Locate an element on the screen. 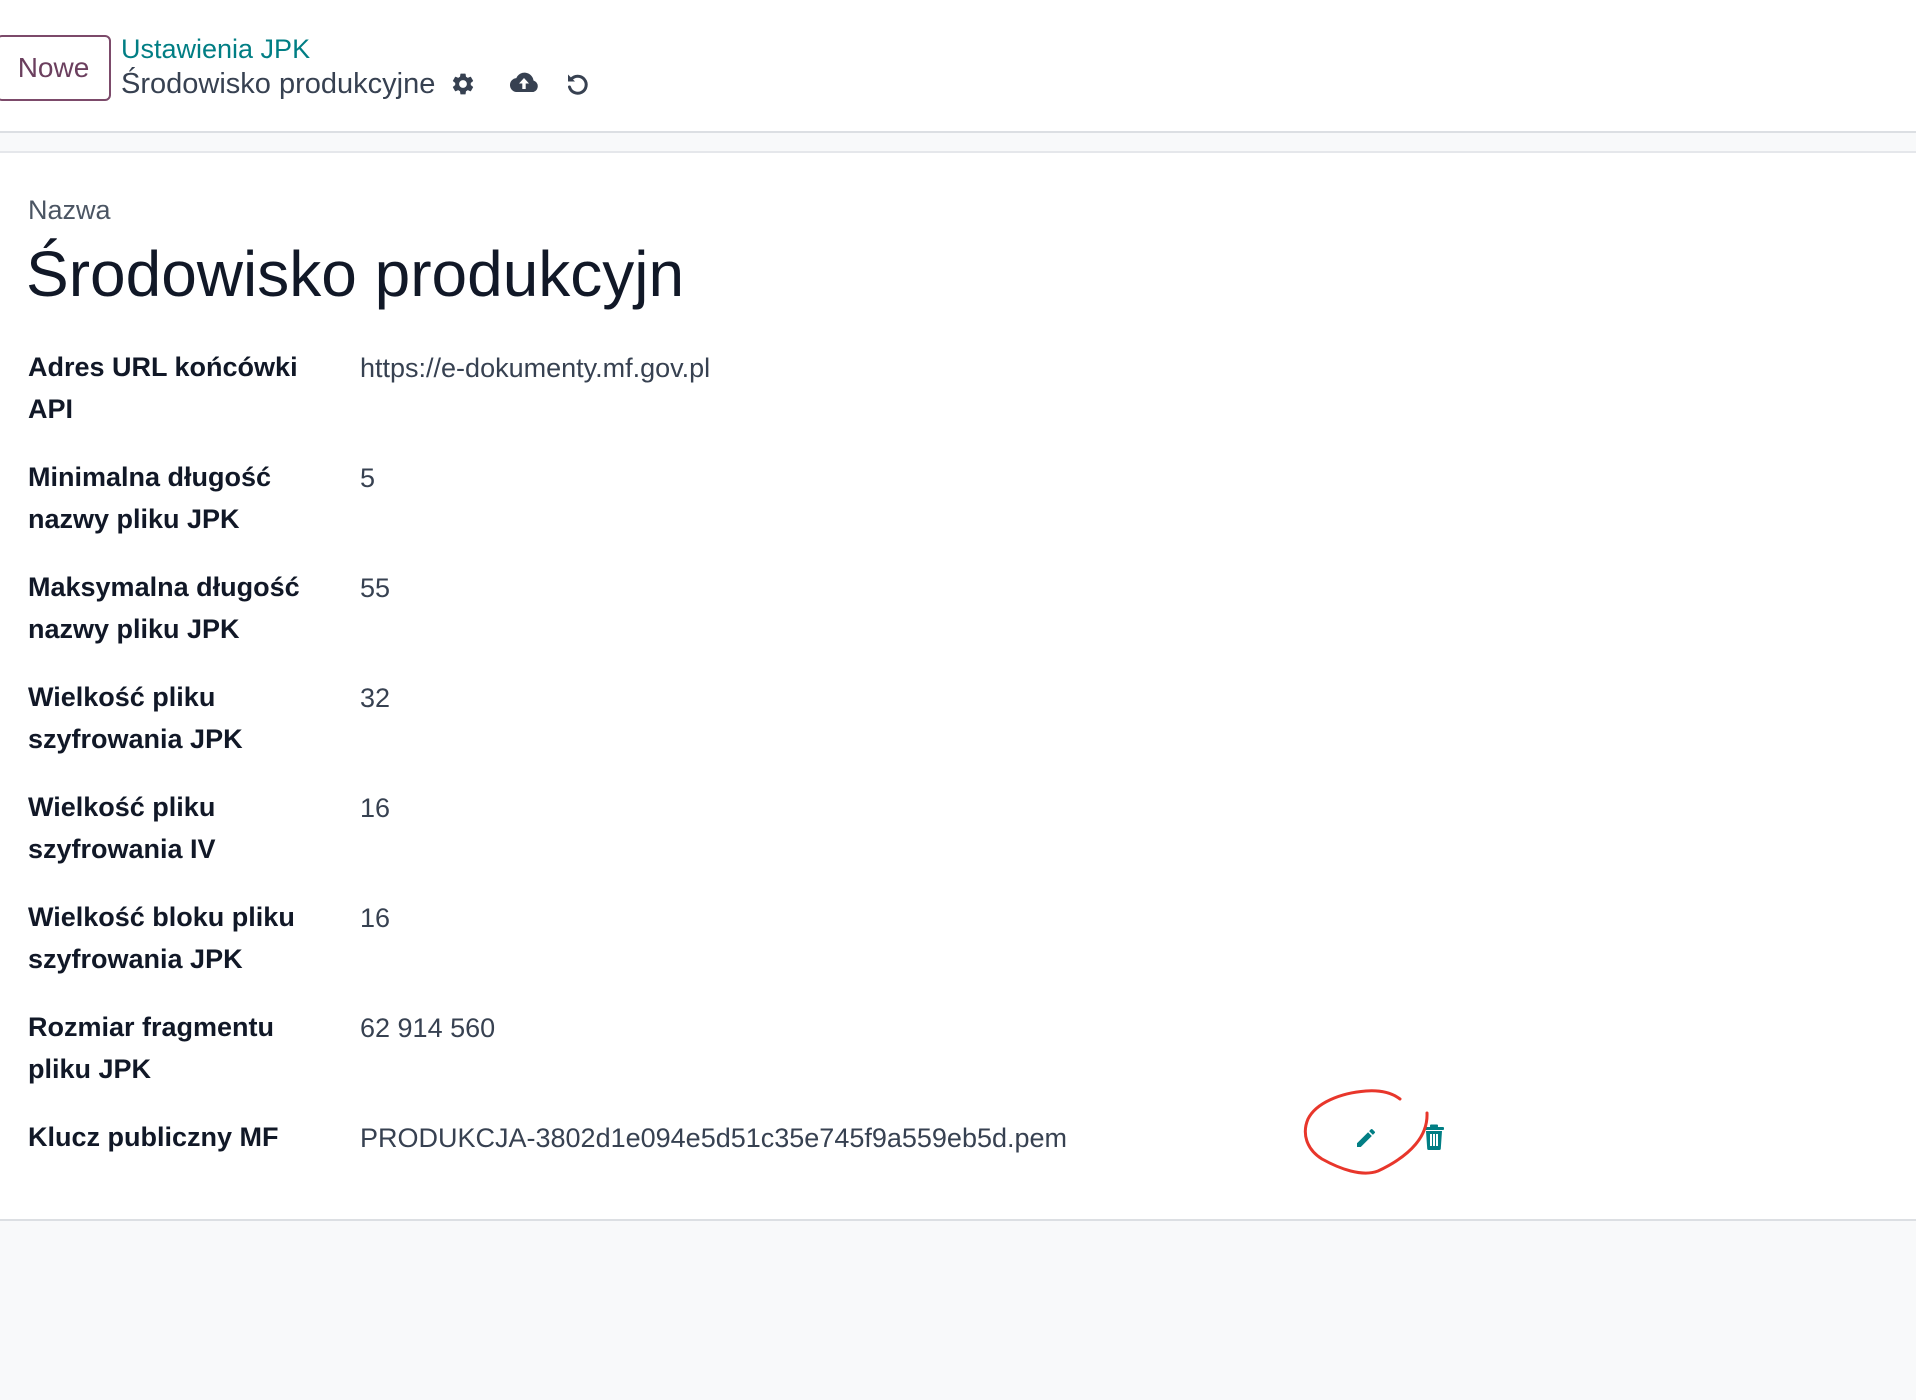  chunk-size-label: Rozmiar fragmentu pliku JPK is located at coordinates (151, 1048).